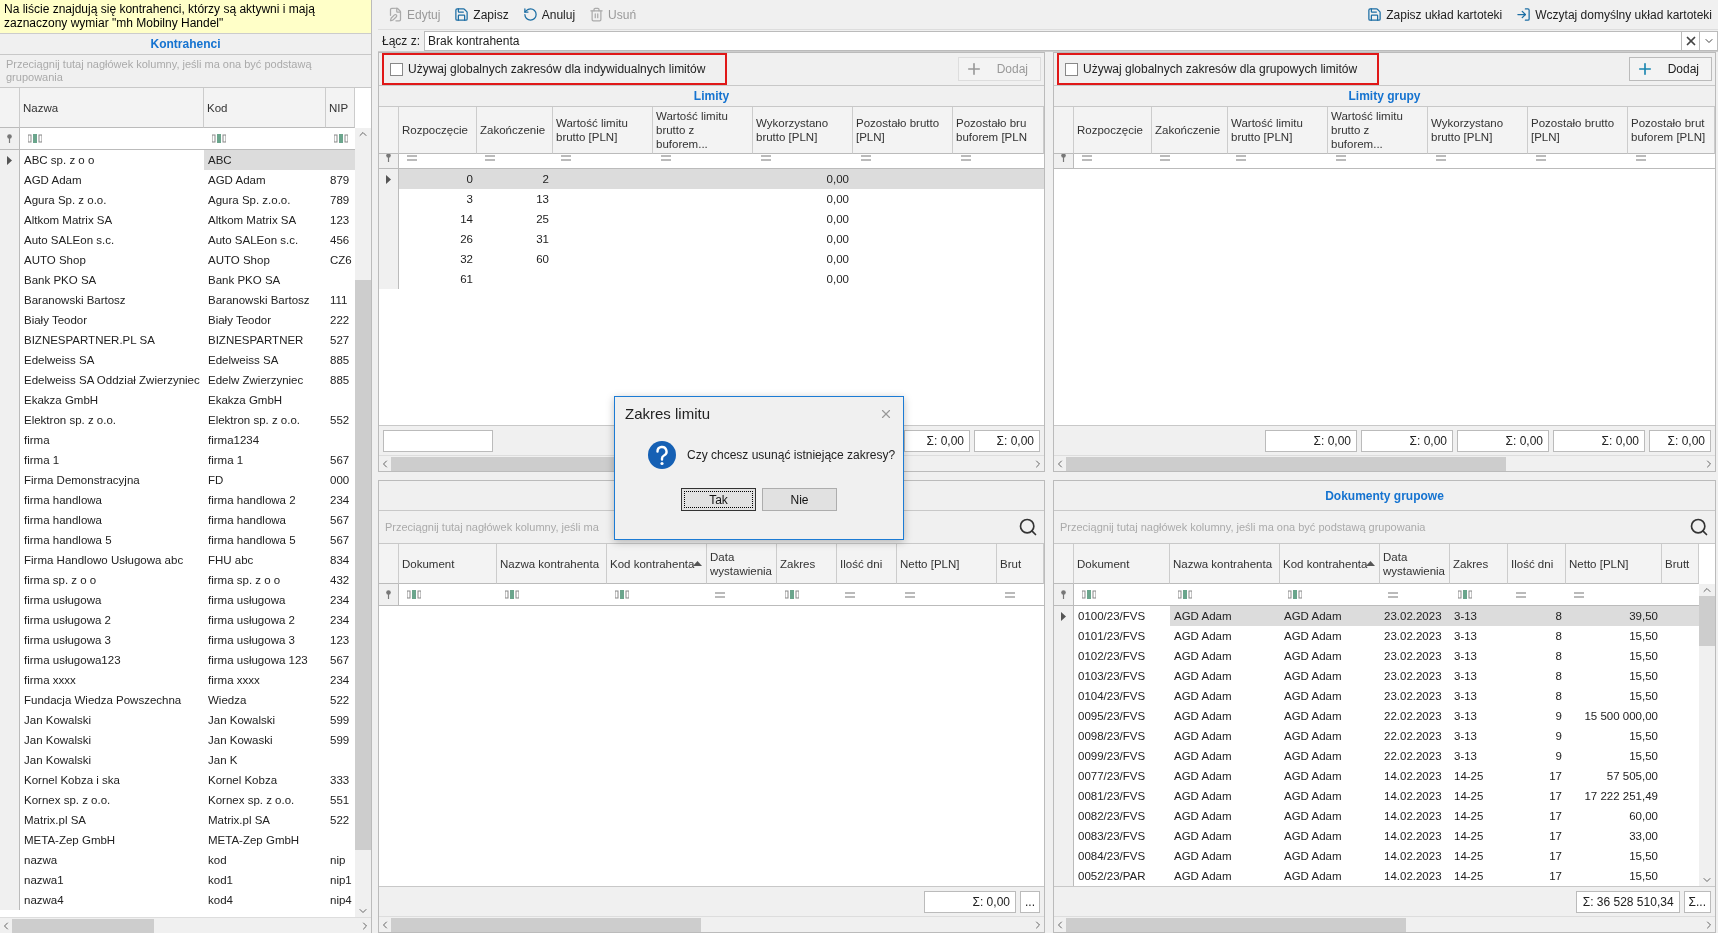 This screenshot has height=933, width=1718. Describe the element at coordinates (253, 240) in the screenshot. I see `table-cell-text: Auto SALEon s.c.` at that location.